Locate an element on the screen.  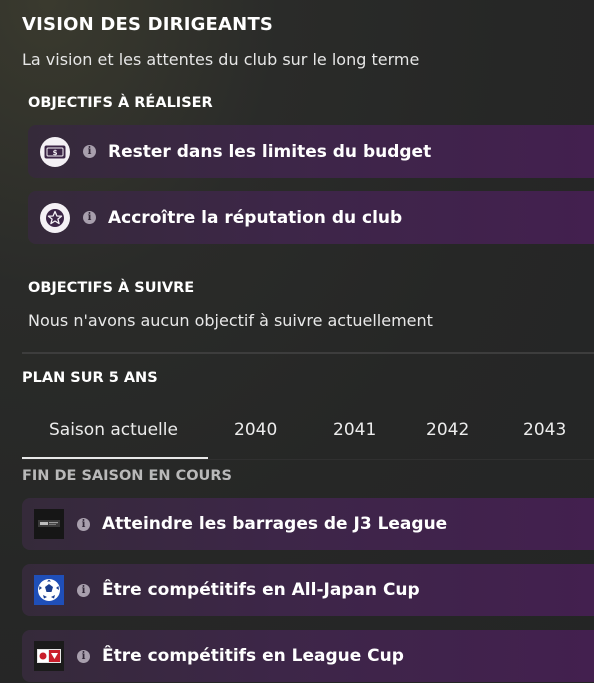
page-title: VISION DES DIRIGEANTS is located at coordinates (148, 24).